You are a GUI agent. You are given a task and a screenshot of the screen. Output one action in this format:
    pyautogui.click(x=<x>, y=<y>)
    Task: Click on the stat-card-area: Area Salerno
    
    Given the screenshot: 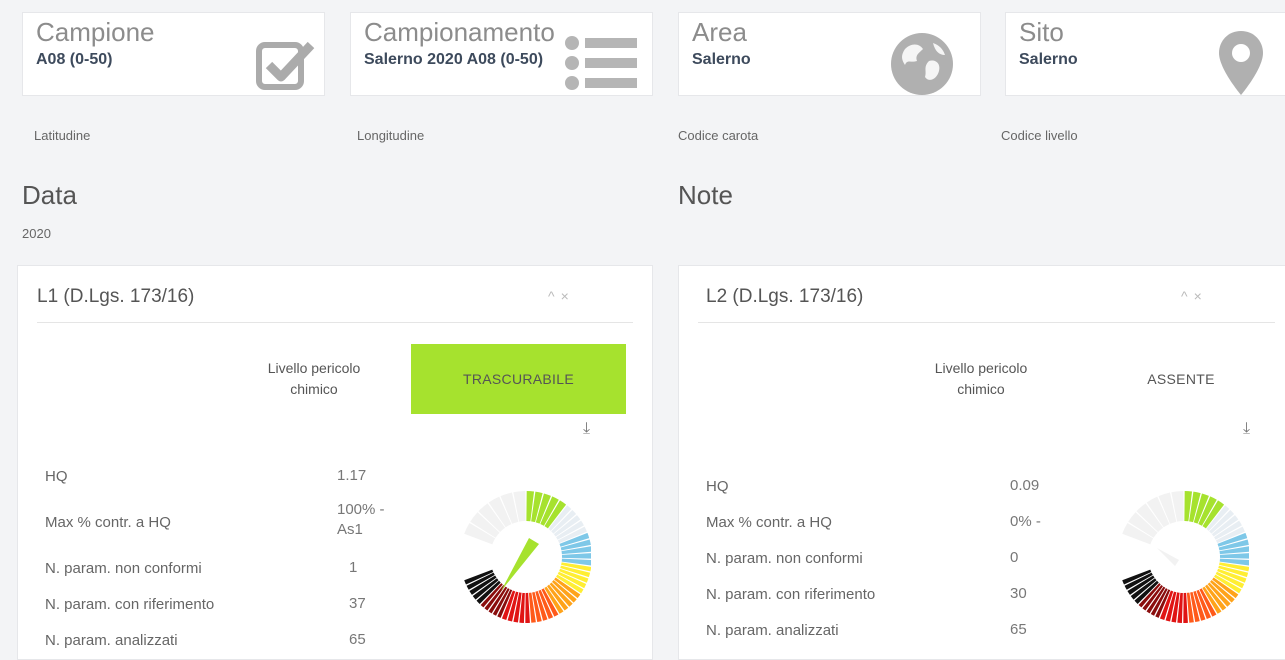 What is the action you would take?
    pyautogui.click(x=829, y=54)
    